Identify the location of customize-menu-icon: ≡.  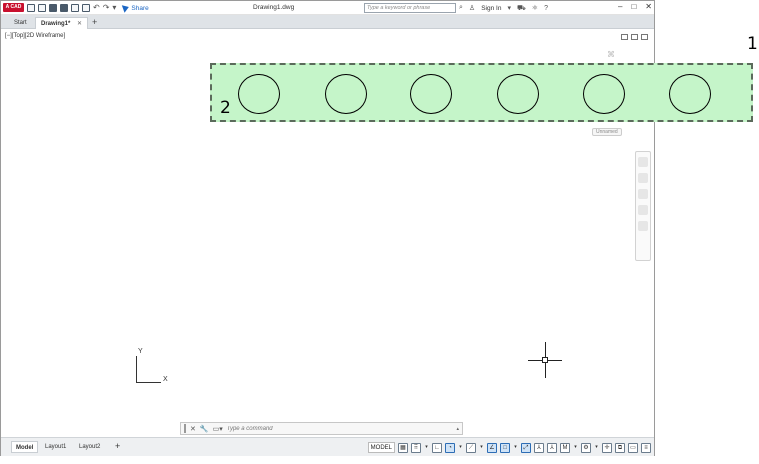
(646, 447).